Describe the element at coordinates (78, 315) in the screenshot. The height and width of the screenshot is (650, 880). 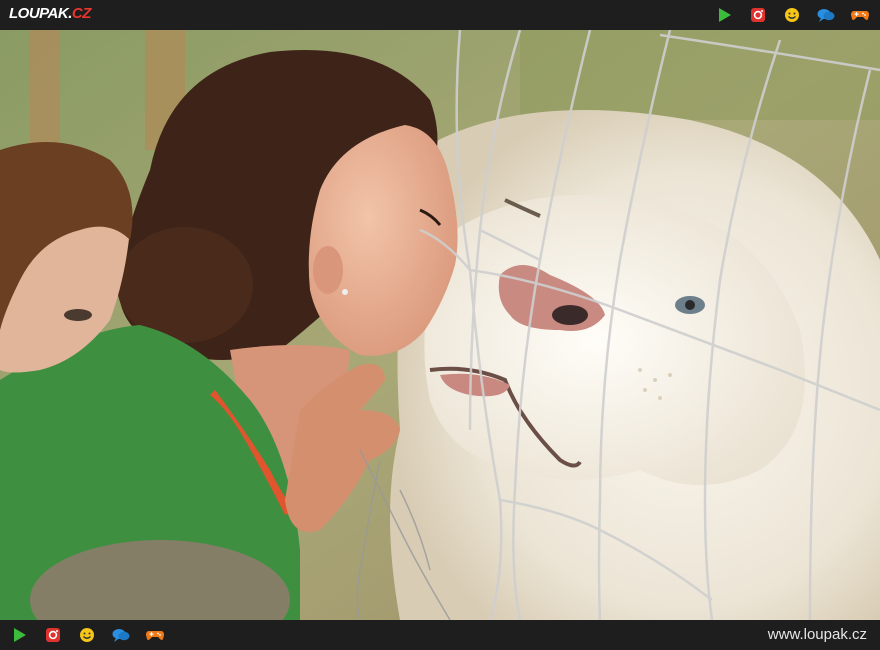
I see `boy-eye` at that location.